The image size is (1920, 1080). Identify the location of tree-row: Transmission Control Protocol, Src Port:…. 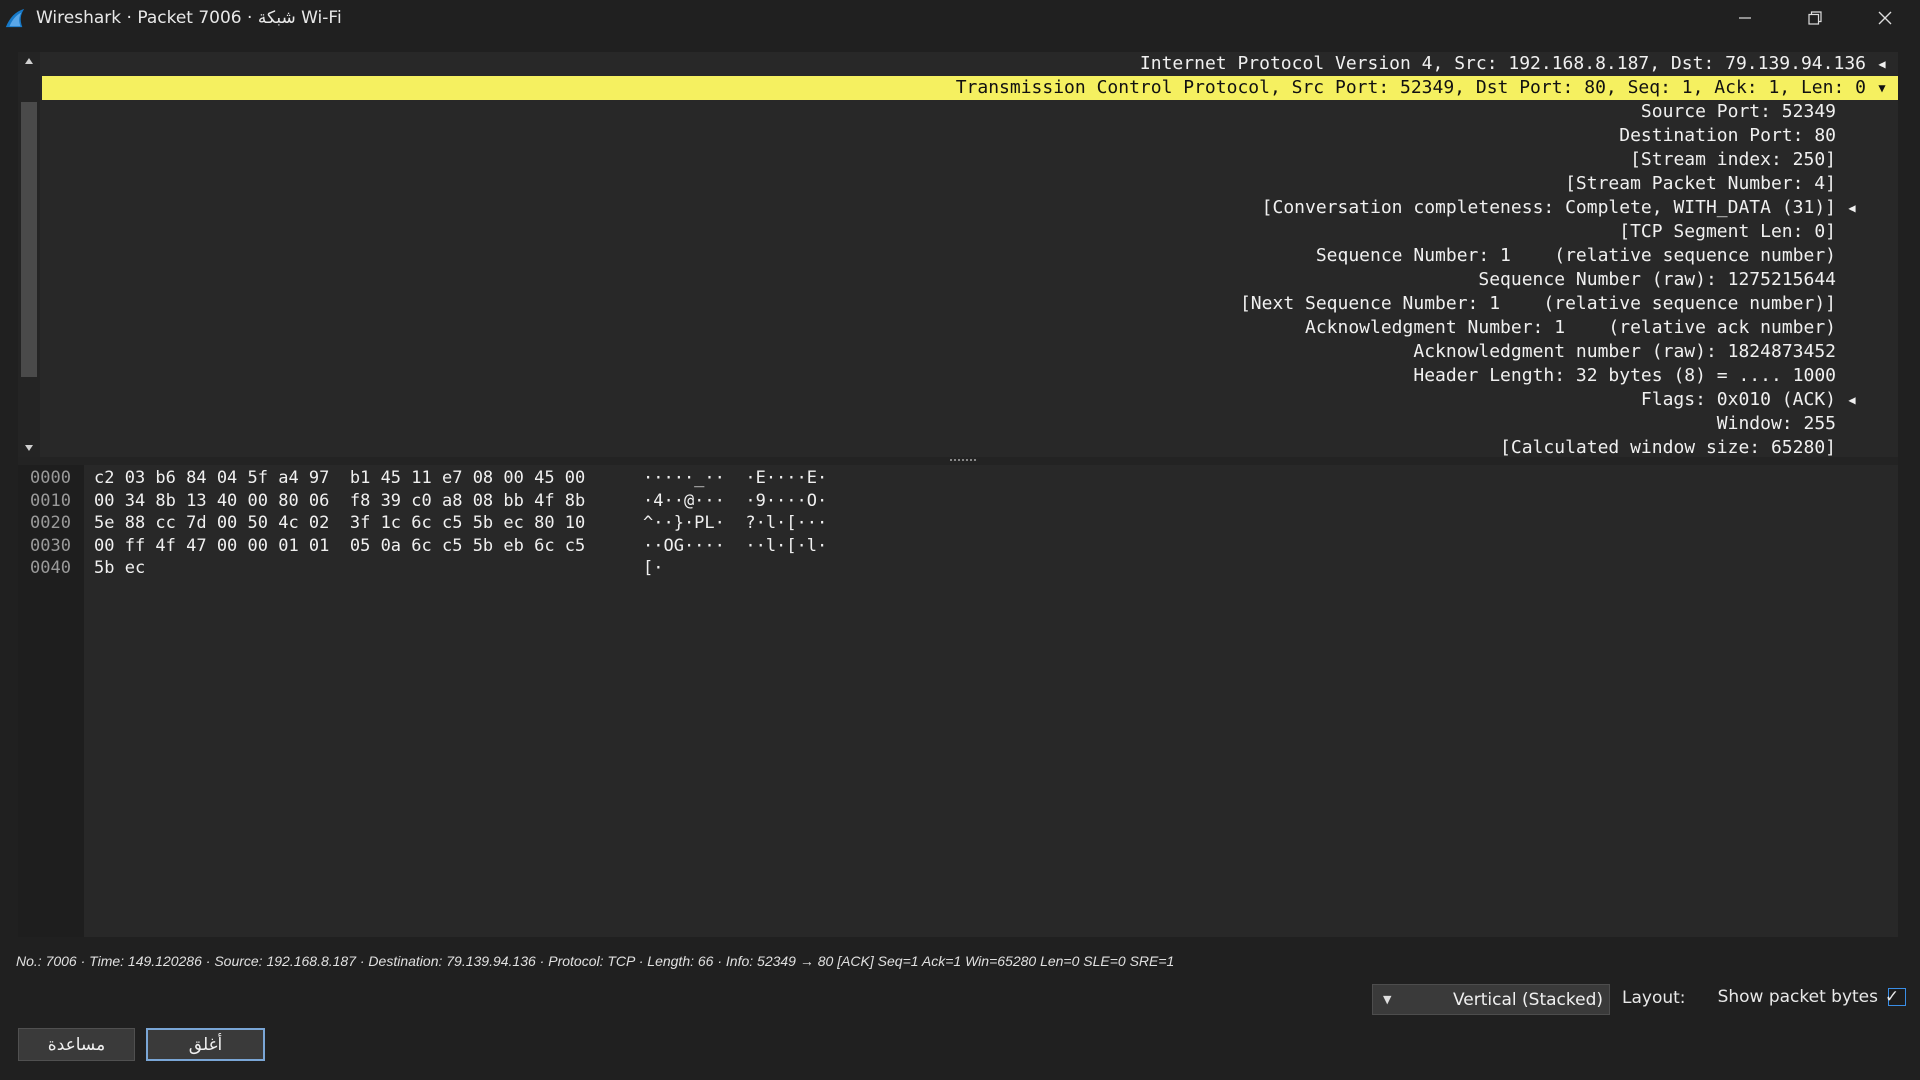
(970, 88).